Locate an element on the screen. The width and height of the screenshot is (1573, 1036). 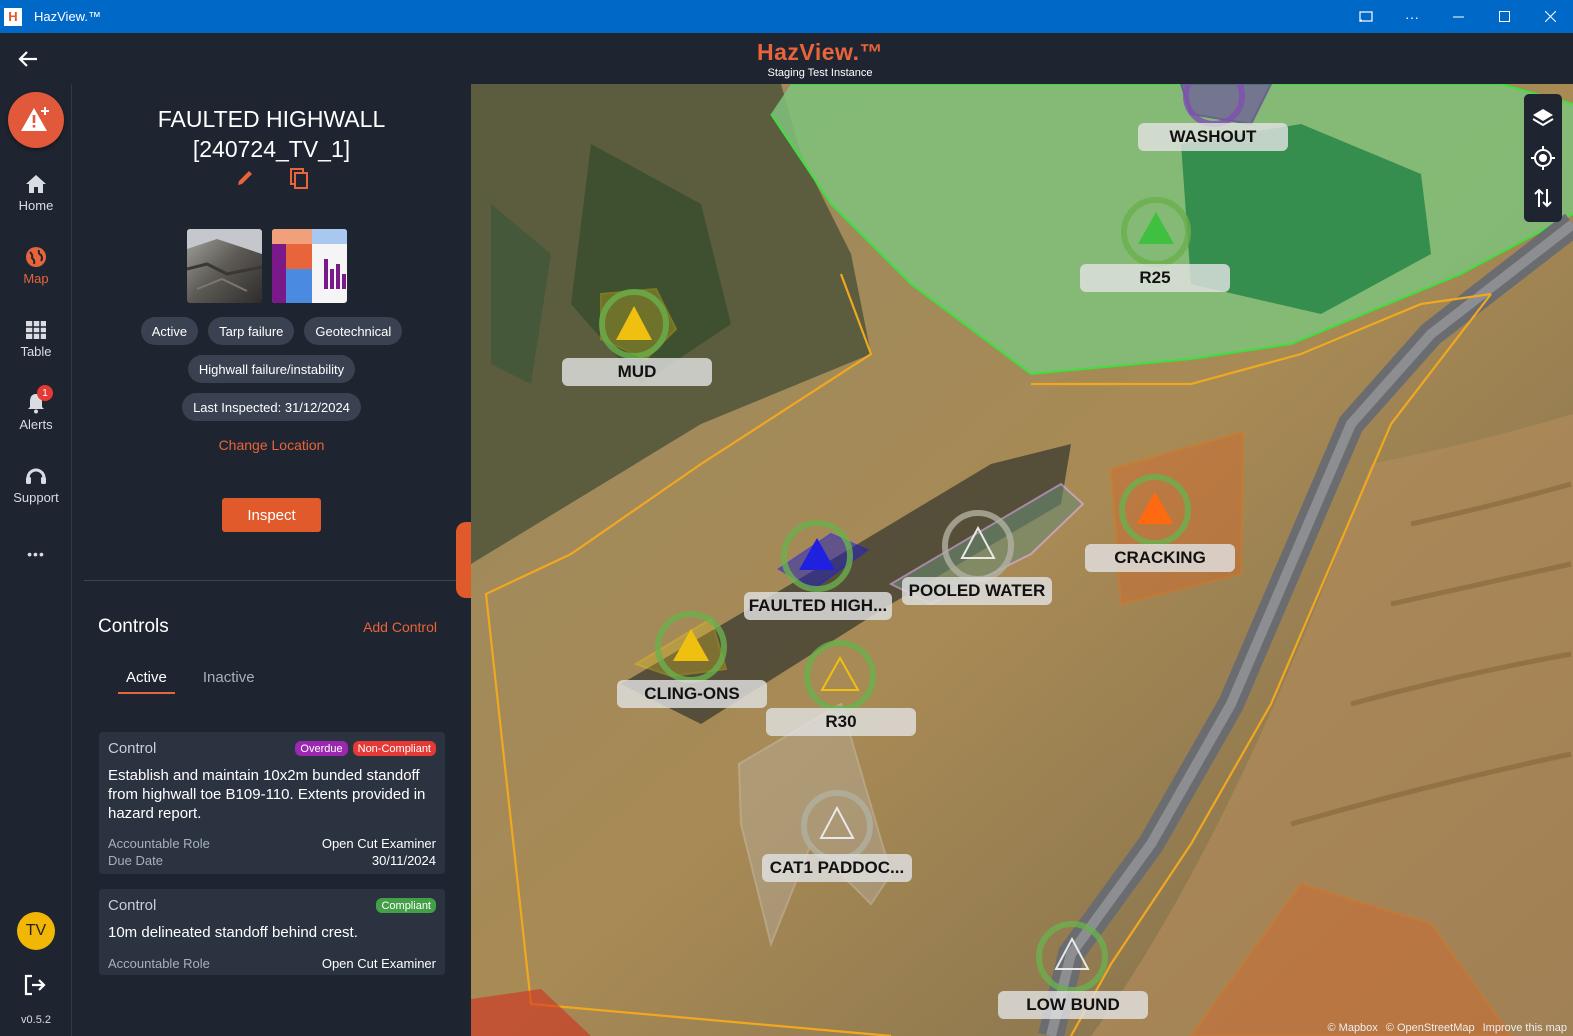
app-version: v0.5.2 is located at coordinates (36, 1020).